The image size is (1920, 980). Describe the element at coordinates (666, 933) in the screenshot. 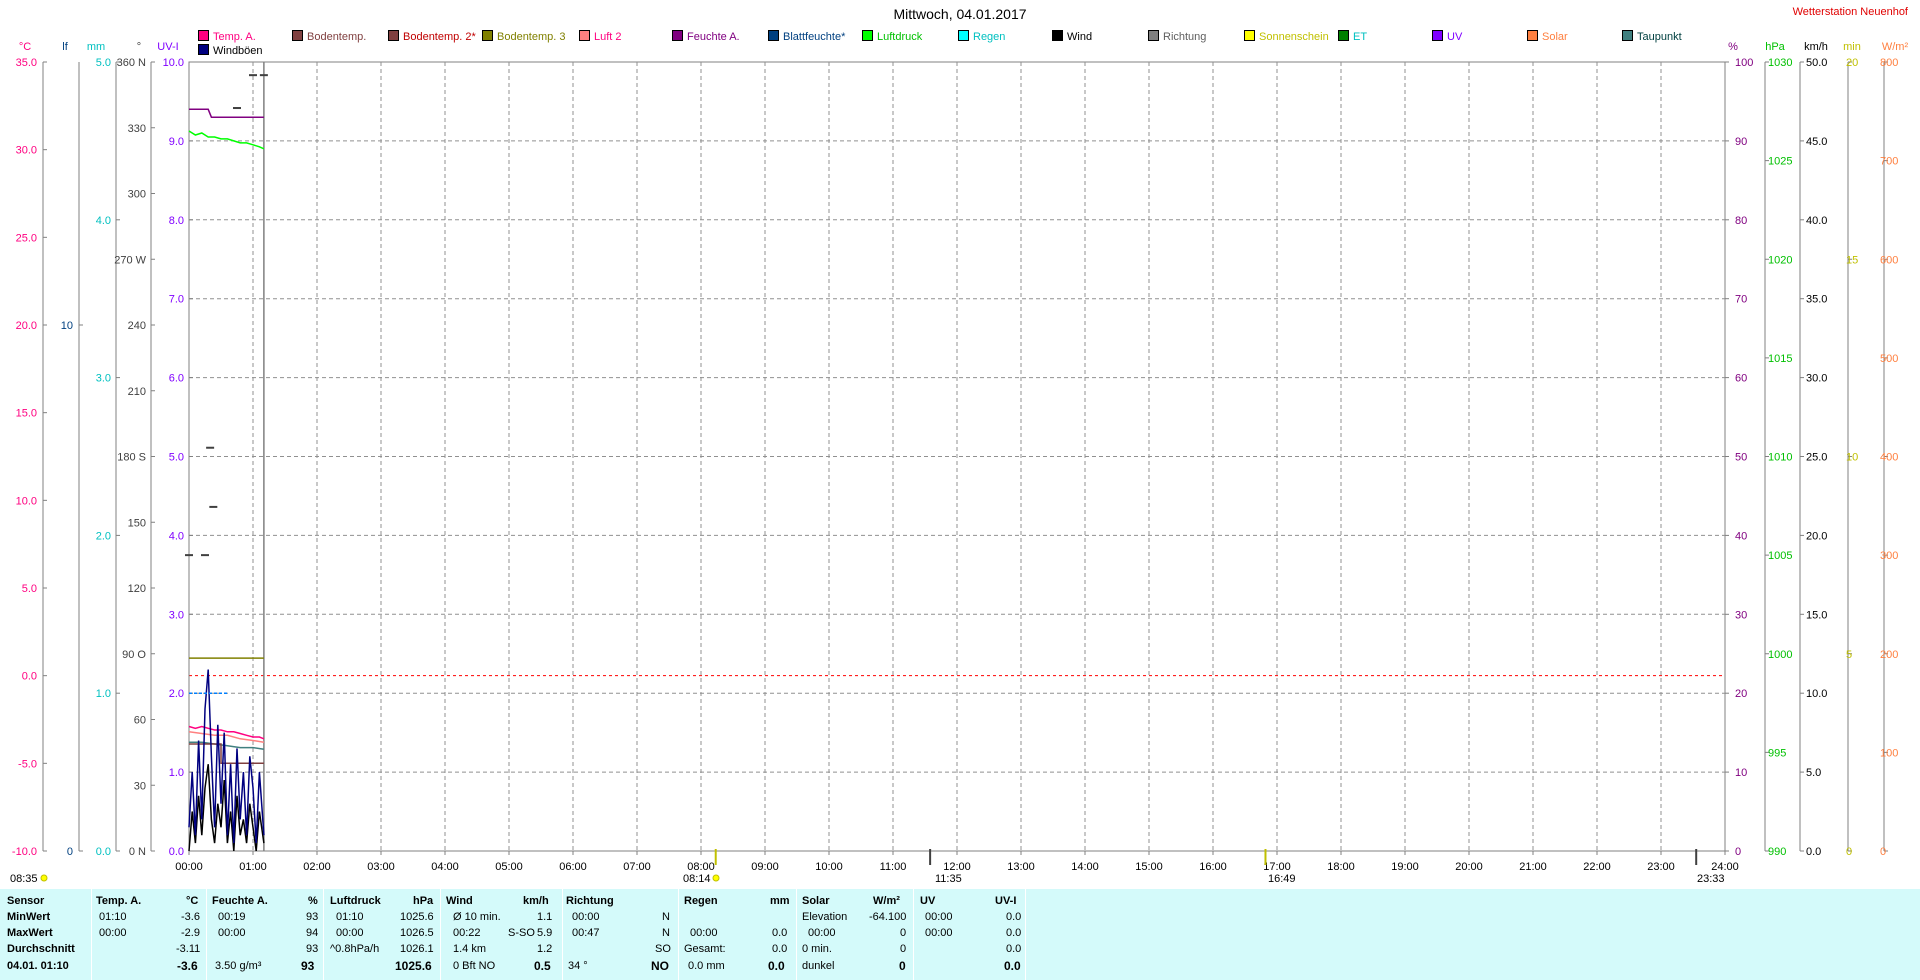

I see `info-dir-r2-val: N` at that location.